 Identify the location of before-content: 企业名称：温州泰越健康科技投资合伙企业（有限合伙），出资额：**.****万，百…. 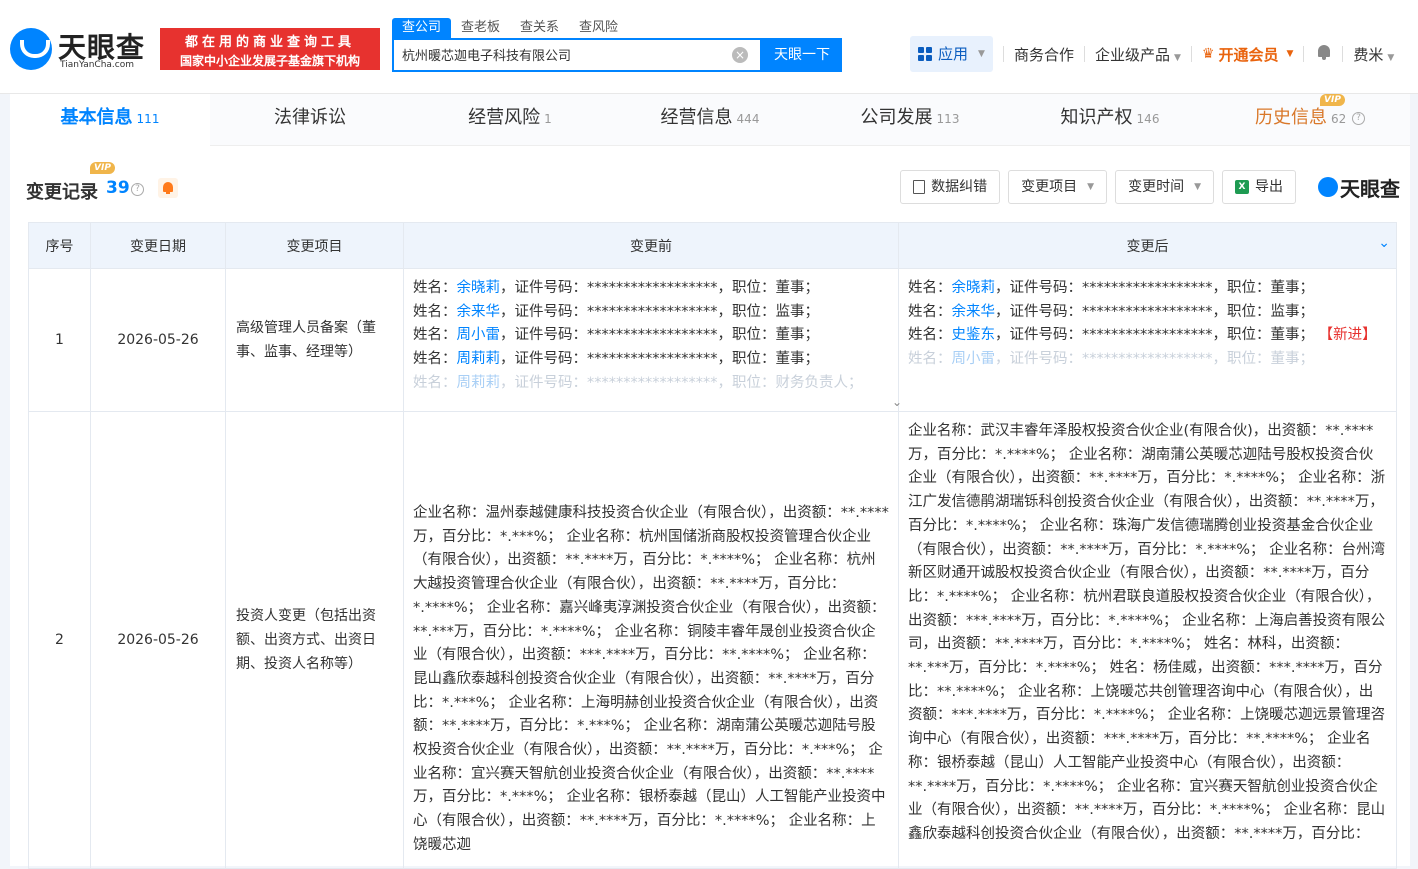
(651, 679).